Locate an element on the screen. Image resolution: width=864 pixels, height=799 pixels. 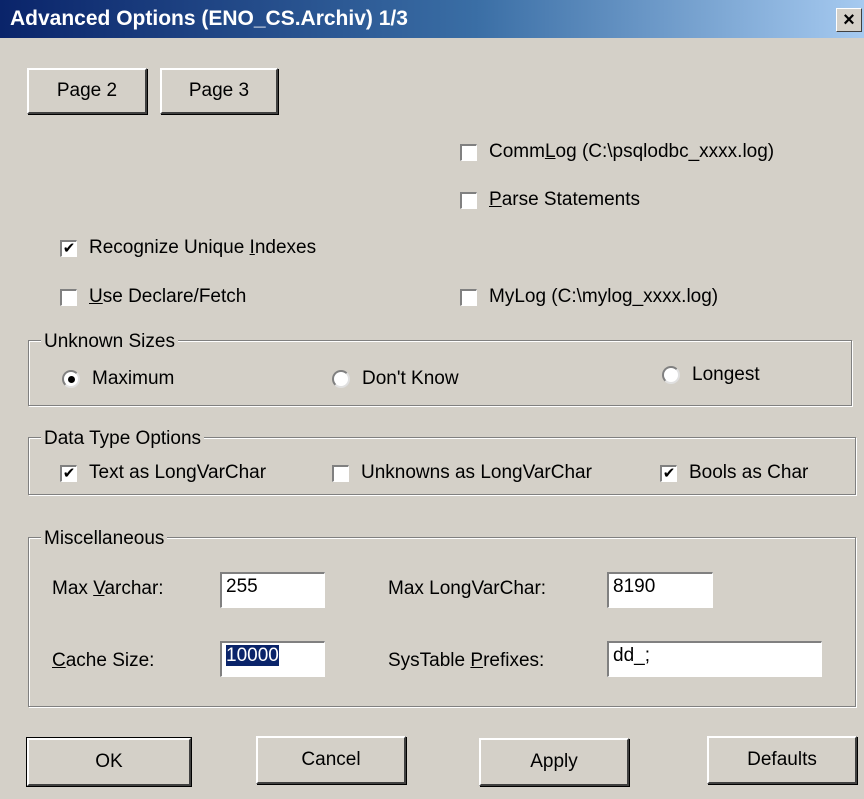
radio-longest: Longest is located at coordinates (711, 375).